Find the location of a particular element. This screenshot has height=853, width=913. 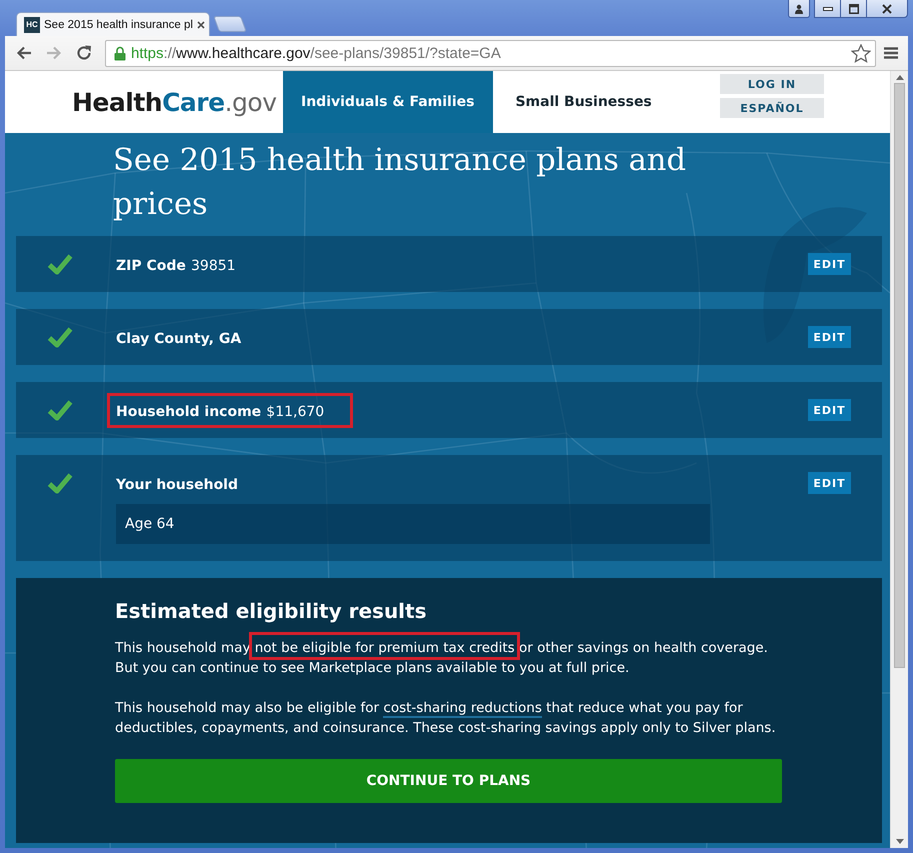

maximize-button is located at coordinates (853, 9).